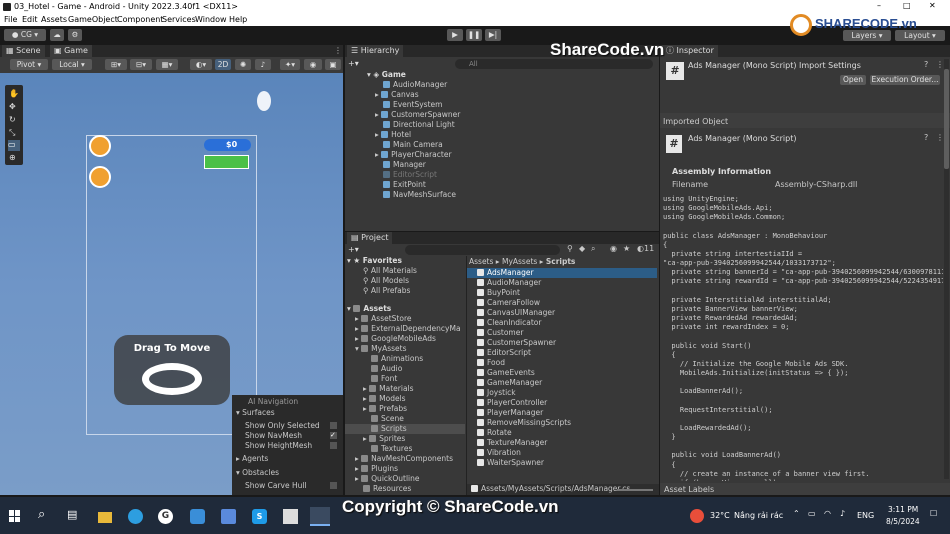 The width and height of the screenshot is (950, 534). I want to click on hierarchy-item: AudioManager, so click(415, 85).